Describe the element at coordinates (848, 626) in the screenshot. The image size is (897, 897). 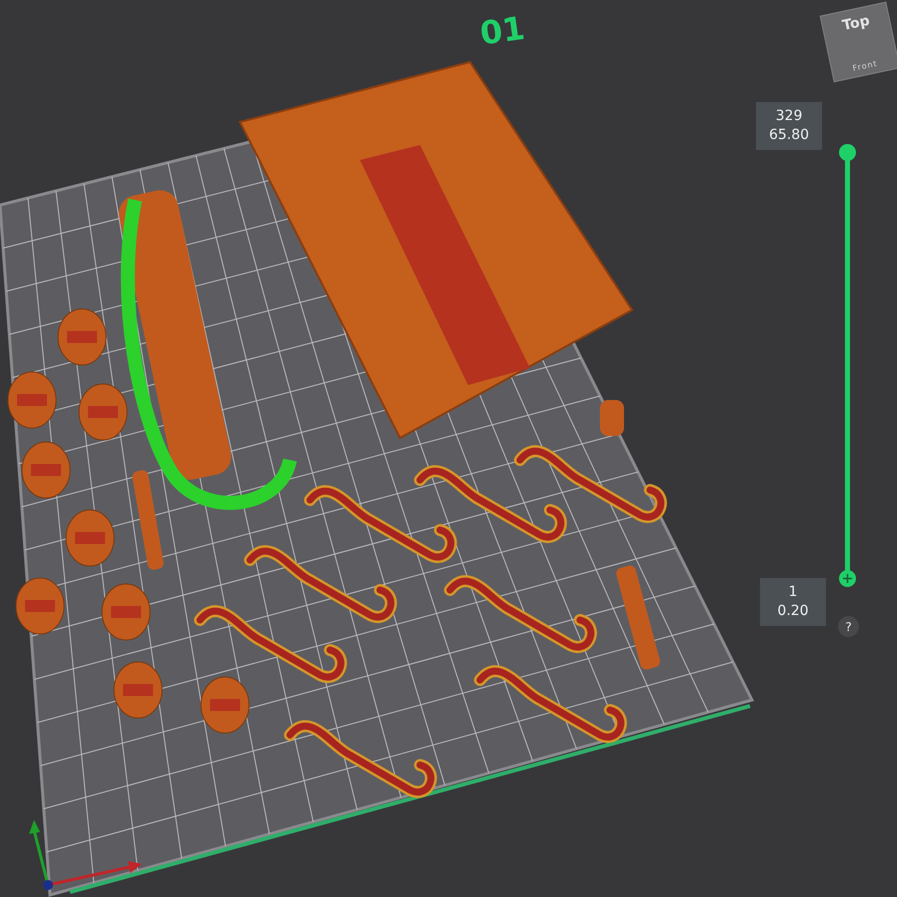
I see `help-button: ?` at that location.